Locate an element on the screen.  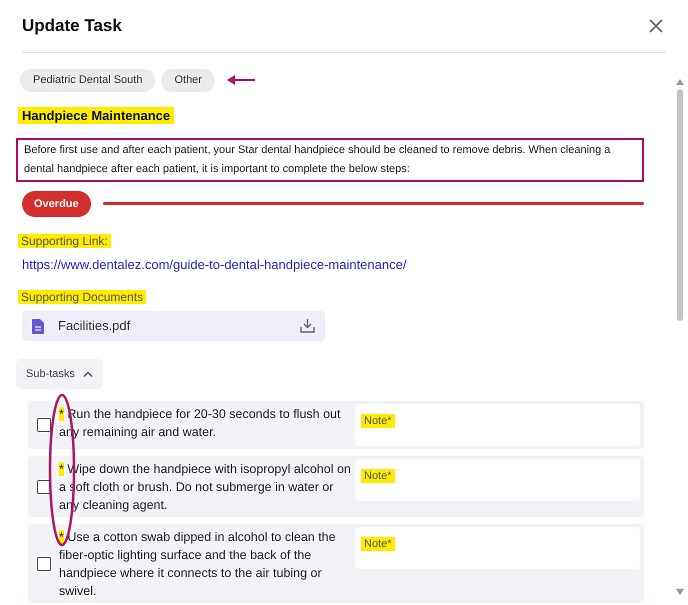
download-icon is located at coordinates (307, 326).